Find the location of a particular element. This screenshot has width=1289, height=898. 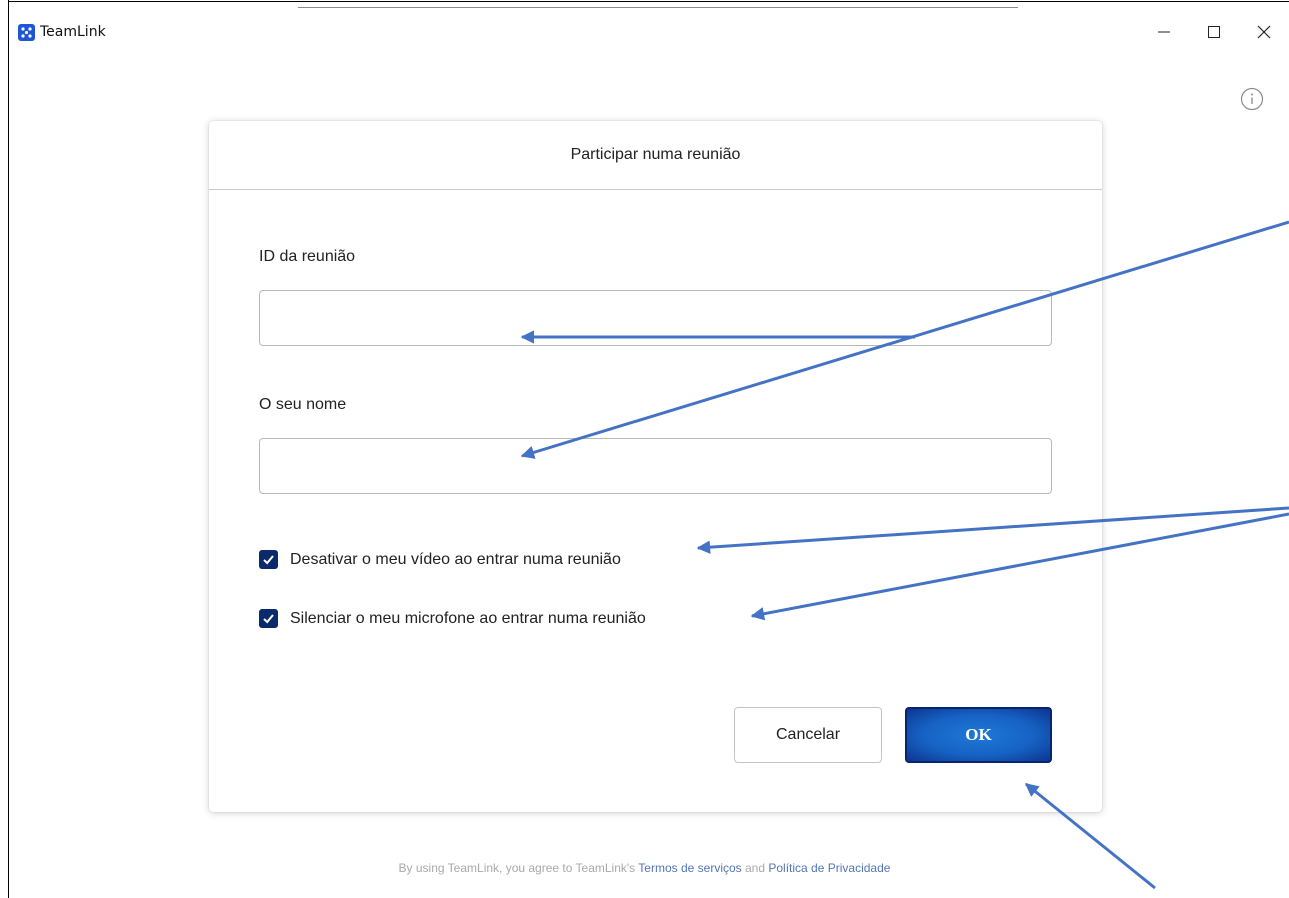

teamlink-logo-icon is located at coordinates (26, 32).